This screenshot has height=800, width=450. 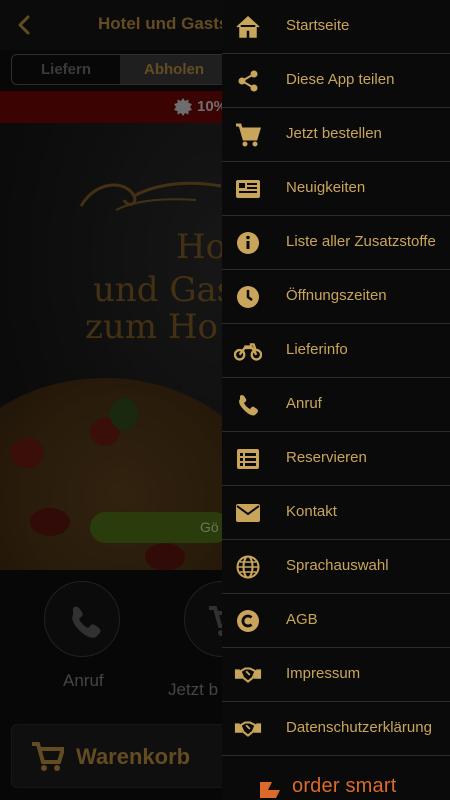 I want to click on menu-item-kontakt: Kontakt, so click(x=336, y=513).